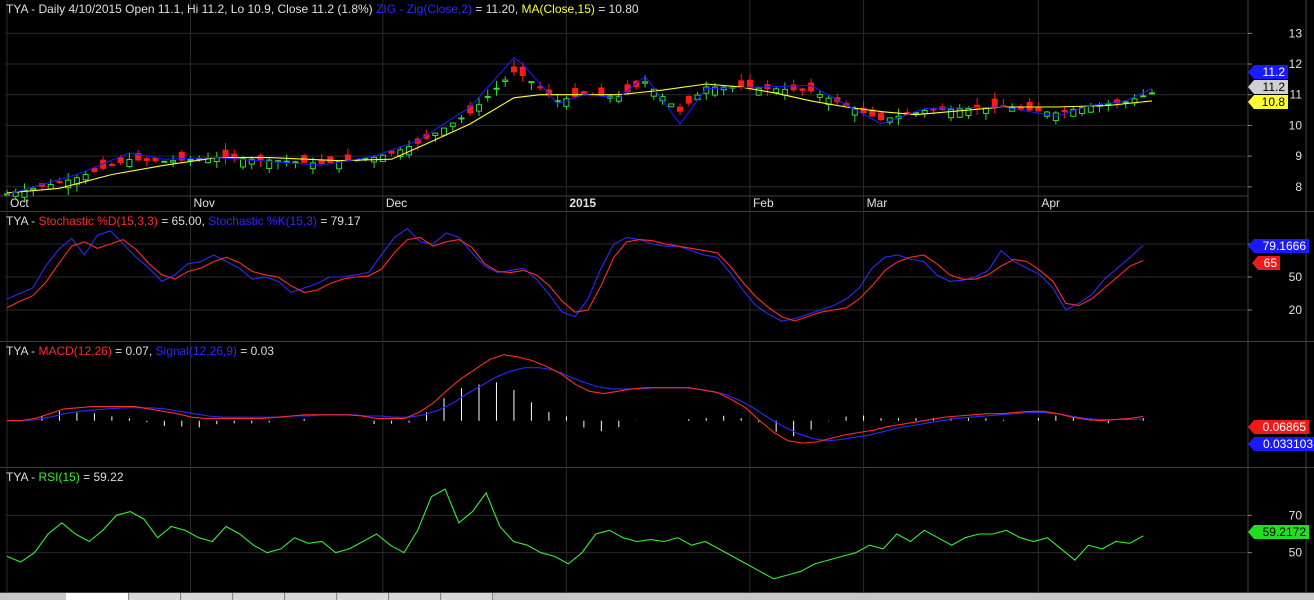  Describe the element at coordinates (1285, 246) in the screenshot. I see `badge-stoch-k: 79.1666` at that location.